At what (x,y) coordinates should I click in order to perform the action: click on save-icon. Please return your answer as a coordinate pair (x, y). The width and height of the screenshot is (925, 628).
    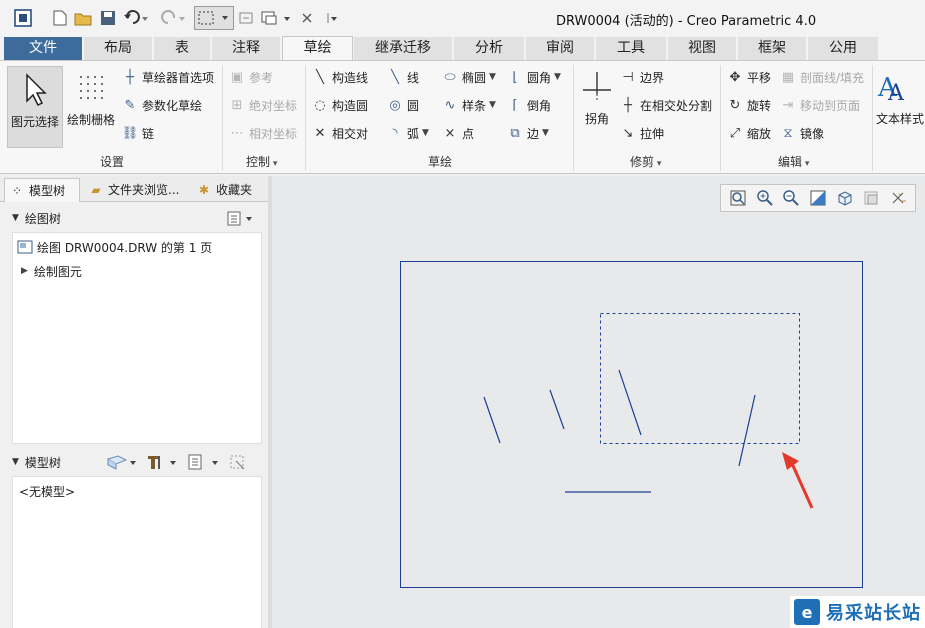
    Looking at the image, I should click on (108, 18).